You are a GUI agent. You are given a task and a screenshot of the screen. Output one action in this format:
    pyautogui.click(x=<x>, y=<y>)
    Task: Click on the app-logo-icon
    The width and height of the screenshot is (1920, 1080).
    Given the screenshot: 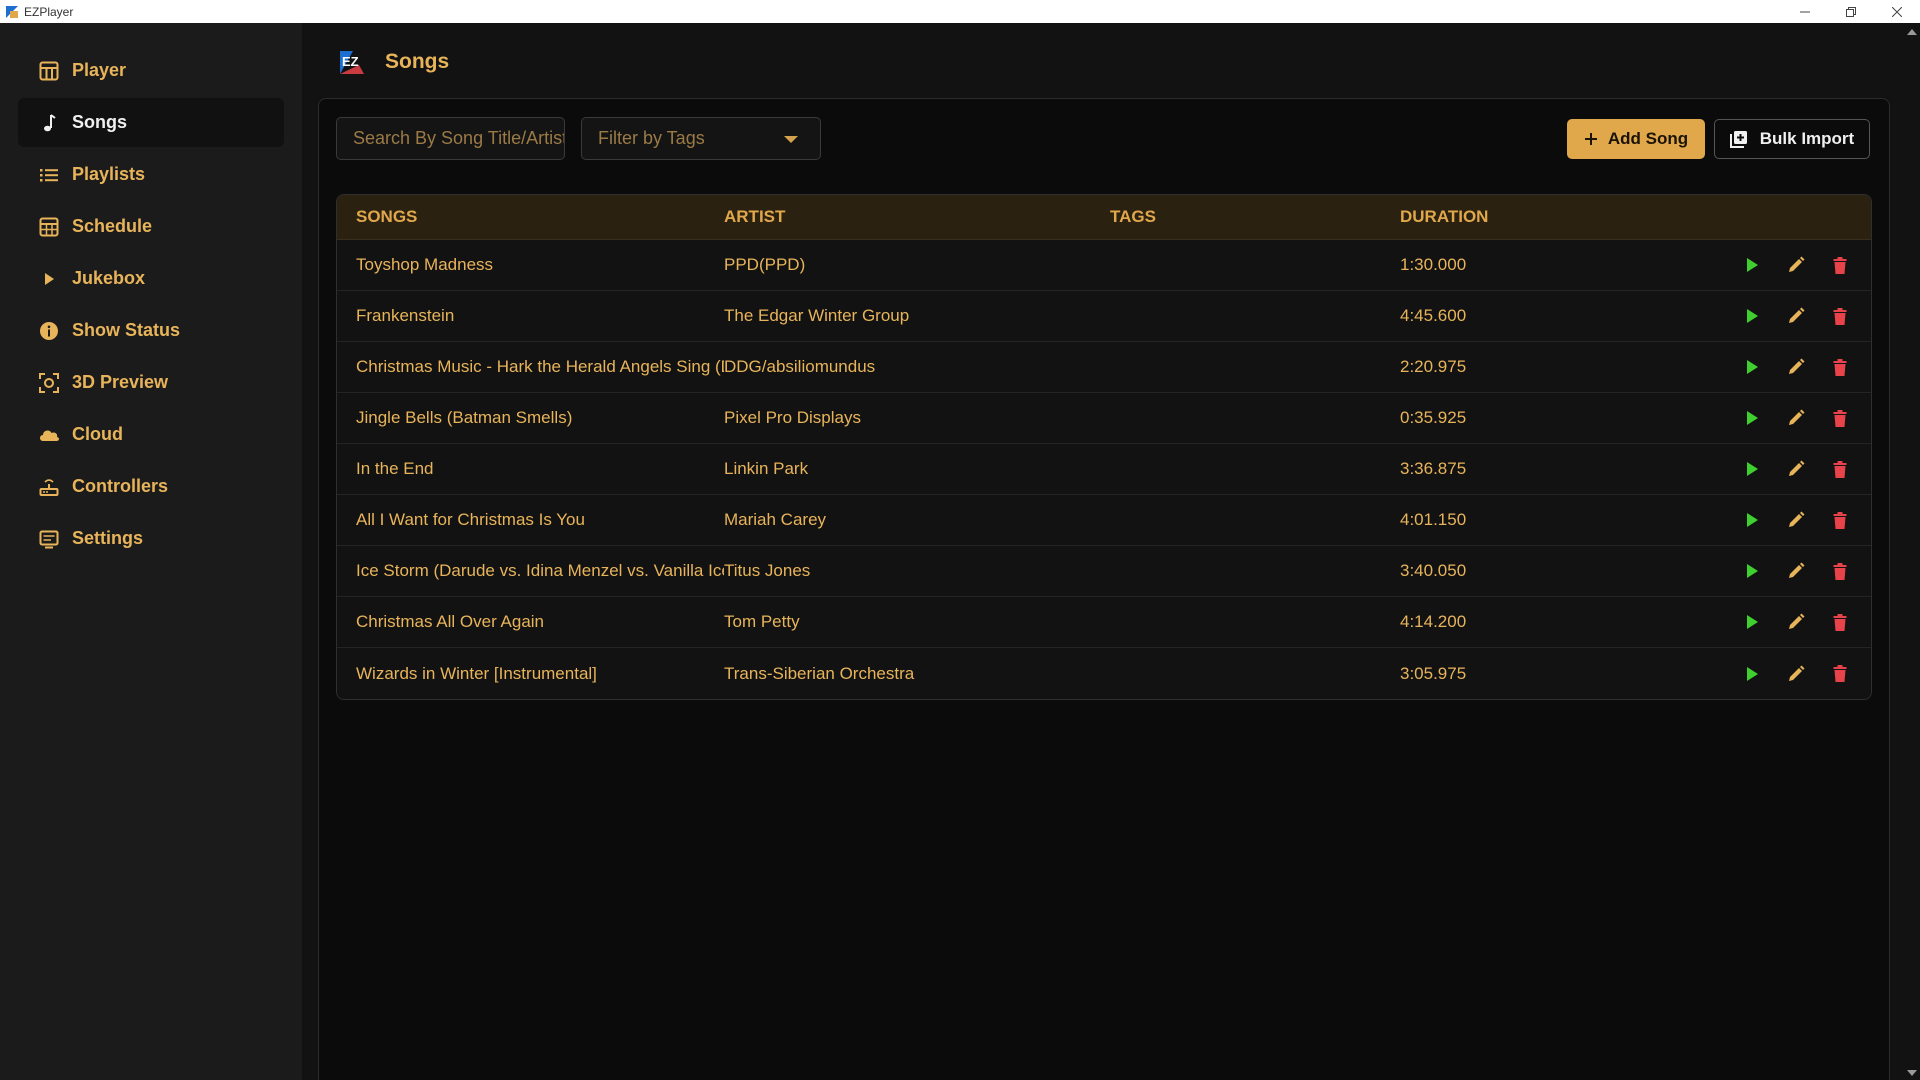 What is the action you would take?
    pyautogui.click(x=12, y=12)
    